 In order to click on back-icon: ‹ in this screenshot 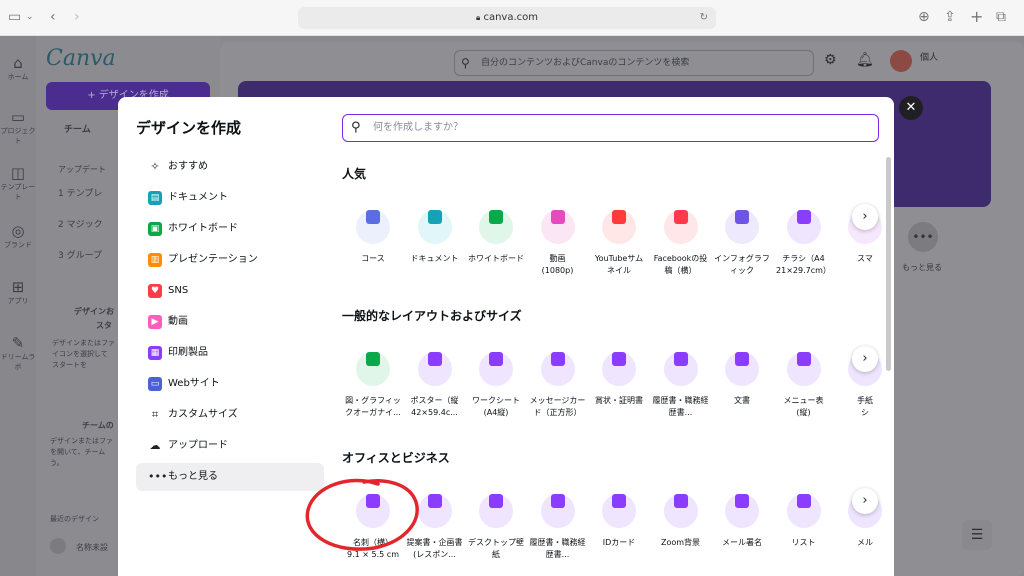, I will do `click(53, 17)`.